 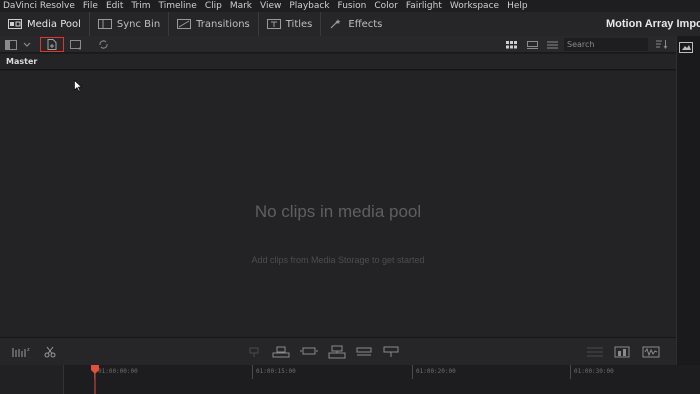 What do you see at coordinates (338, 211) in the screenshot?
I see `empty-state-title: No clips in media pool` at bounding box center [338, 211].